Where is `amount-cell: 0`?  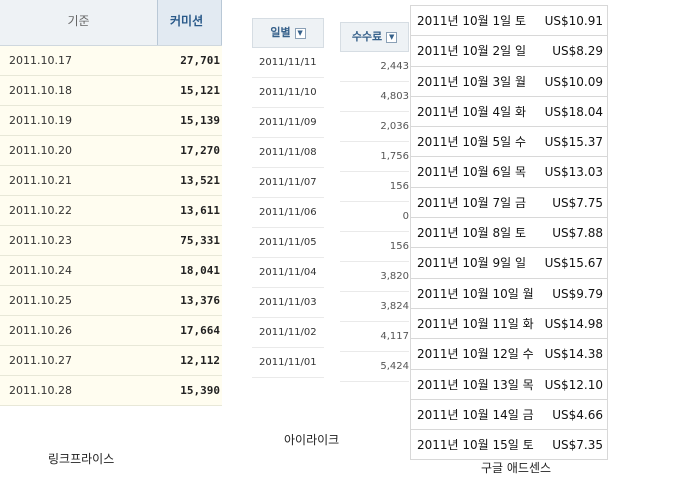
amount-cell: 0 is located at coordinates (374, 217).